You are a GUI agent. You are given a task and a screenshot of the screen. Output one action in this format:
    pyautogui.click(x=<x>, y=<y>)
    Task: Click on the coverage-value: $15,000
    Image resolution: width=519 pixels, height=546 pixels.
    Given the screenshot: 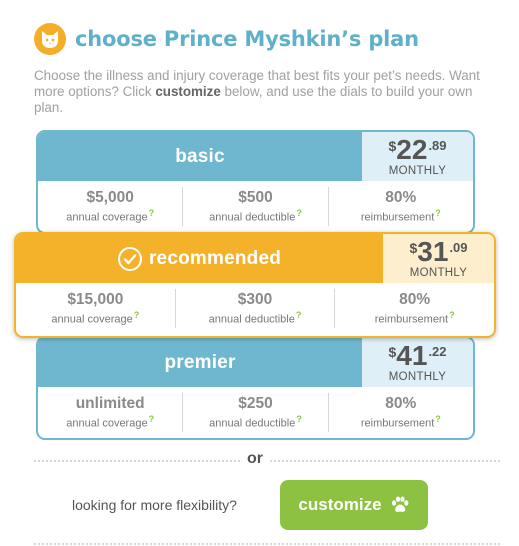 What is the action you would take?
    pyautogui.click(x=95, y=300)
    